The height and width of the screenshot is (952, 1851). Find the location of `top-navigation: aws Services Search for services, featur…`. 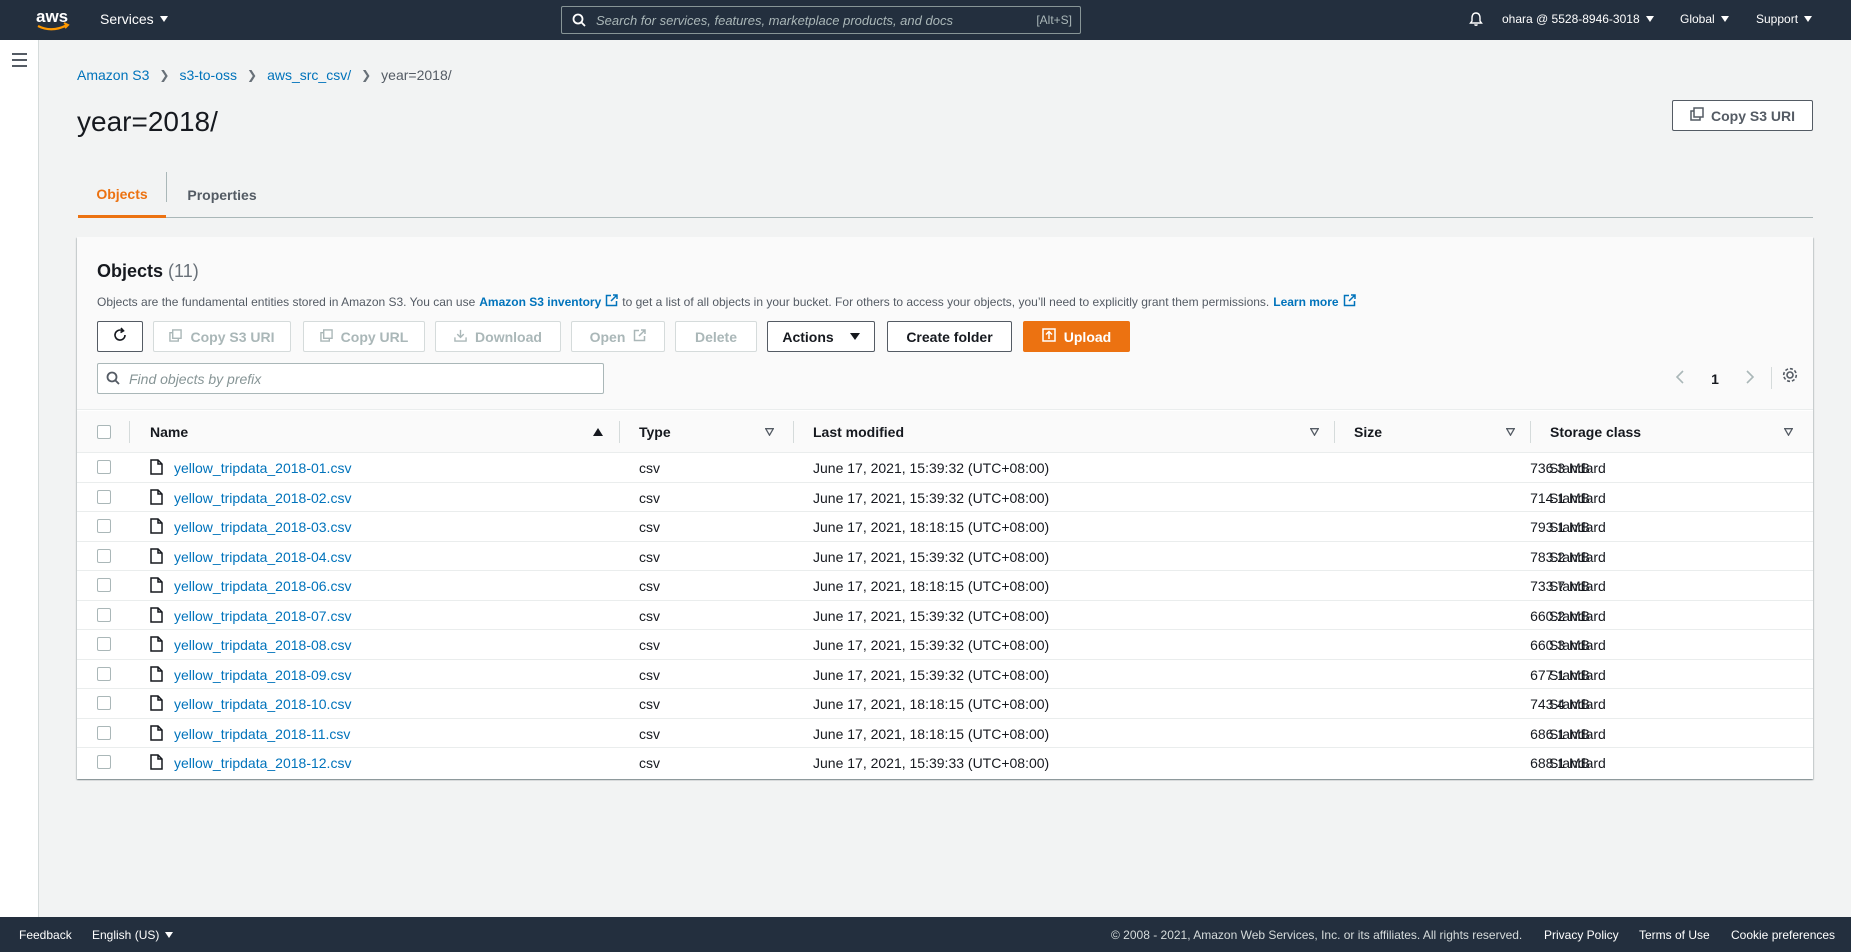

top-navigation: aws Services Search for services, featur… is located at coordinates (925, 20).